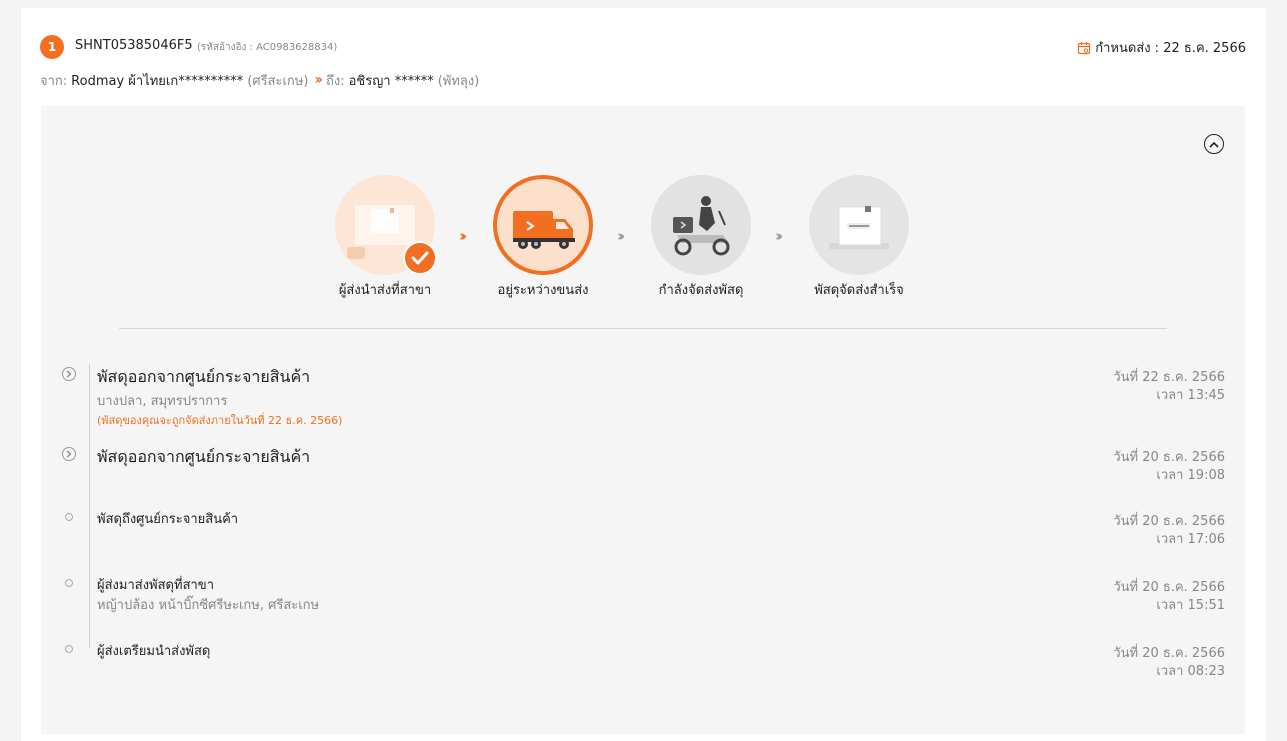  What do you see at coordinates (162, 401) in the screenshot?
I see `event-location: บางปลา, สมุทรปราการ` at bounding box center [162, 401].